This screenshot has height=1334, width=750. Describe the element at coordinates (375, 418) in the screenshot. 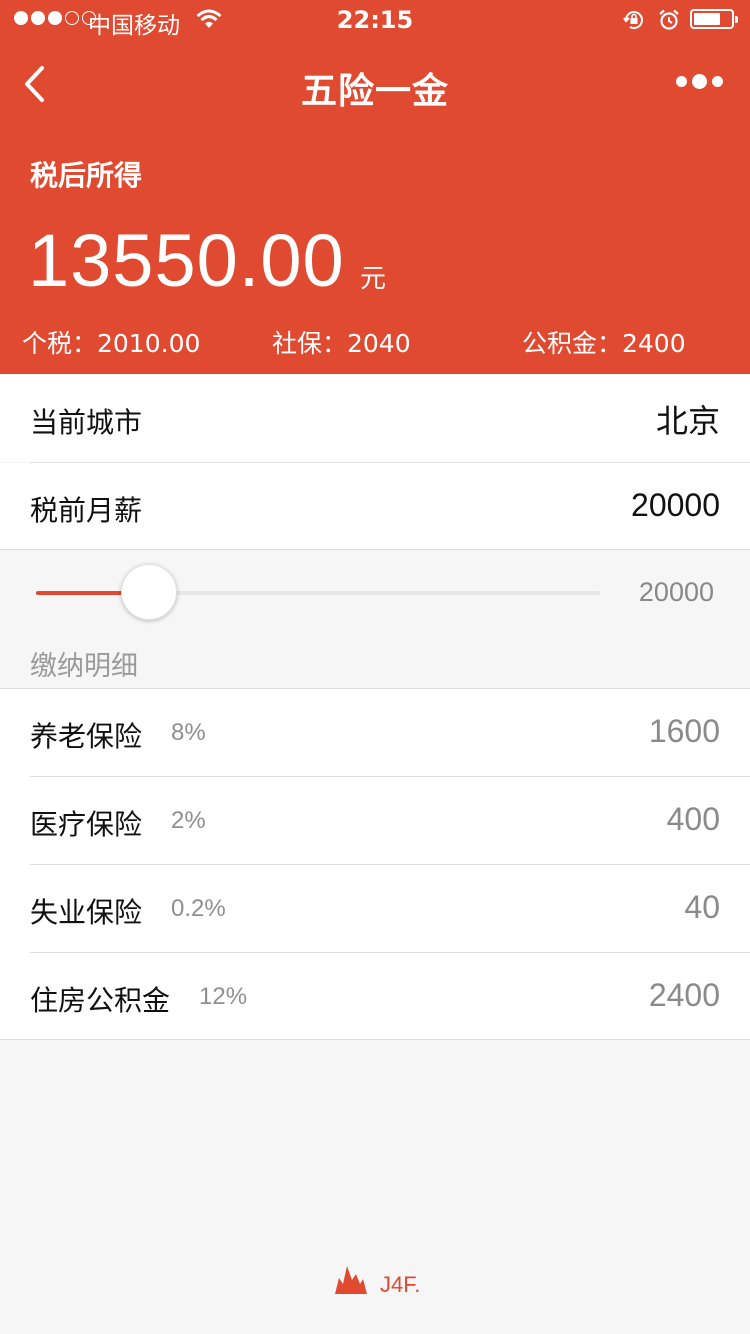

I see `city-row: 当前城市 北京` at that location.